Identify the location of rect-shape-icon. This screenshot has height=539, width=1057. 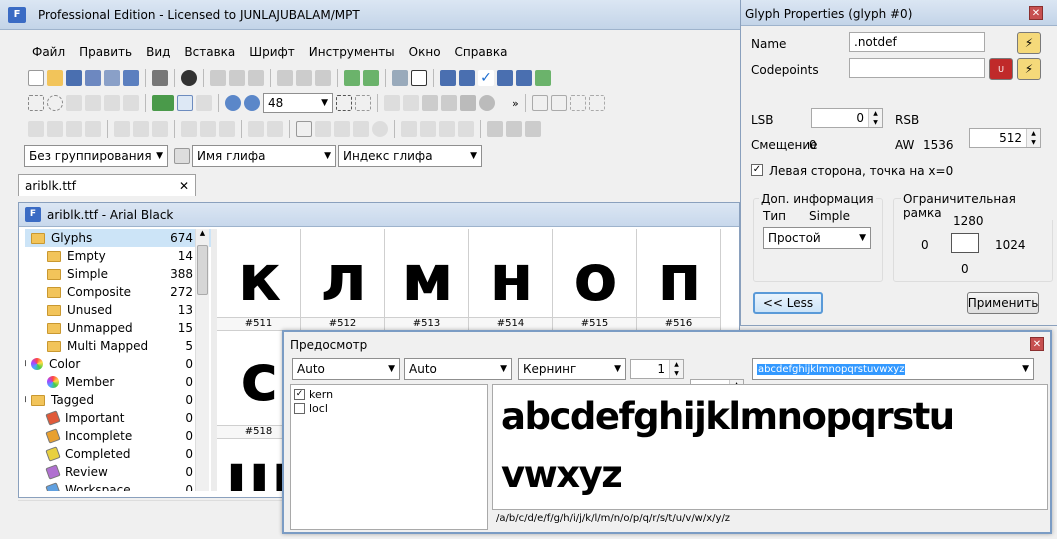
(468, 103).